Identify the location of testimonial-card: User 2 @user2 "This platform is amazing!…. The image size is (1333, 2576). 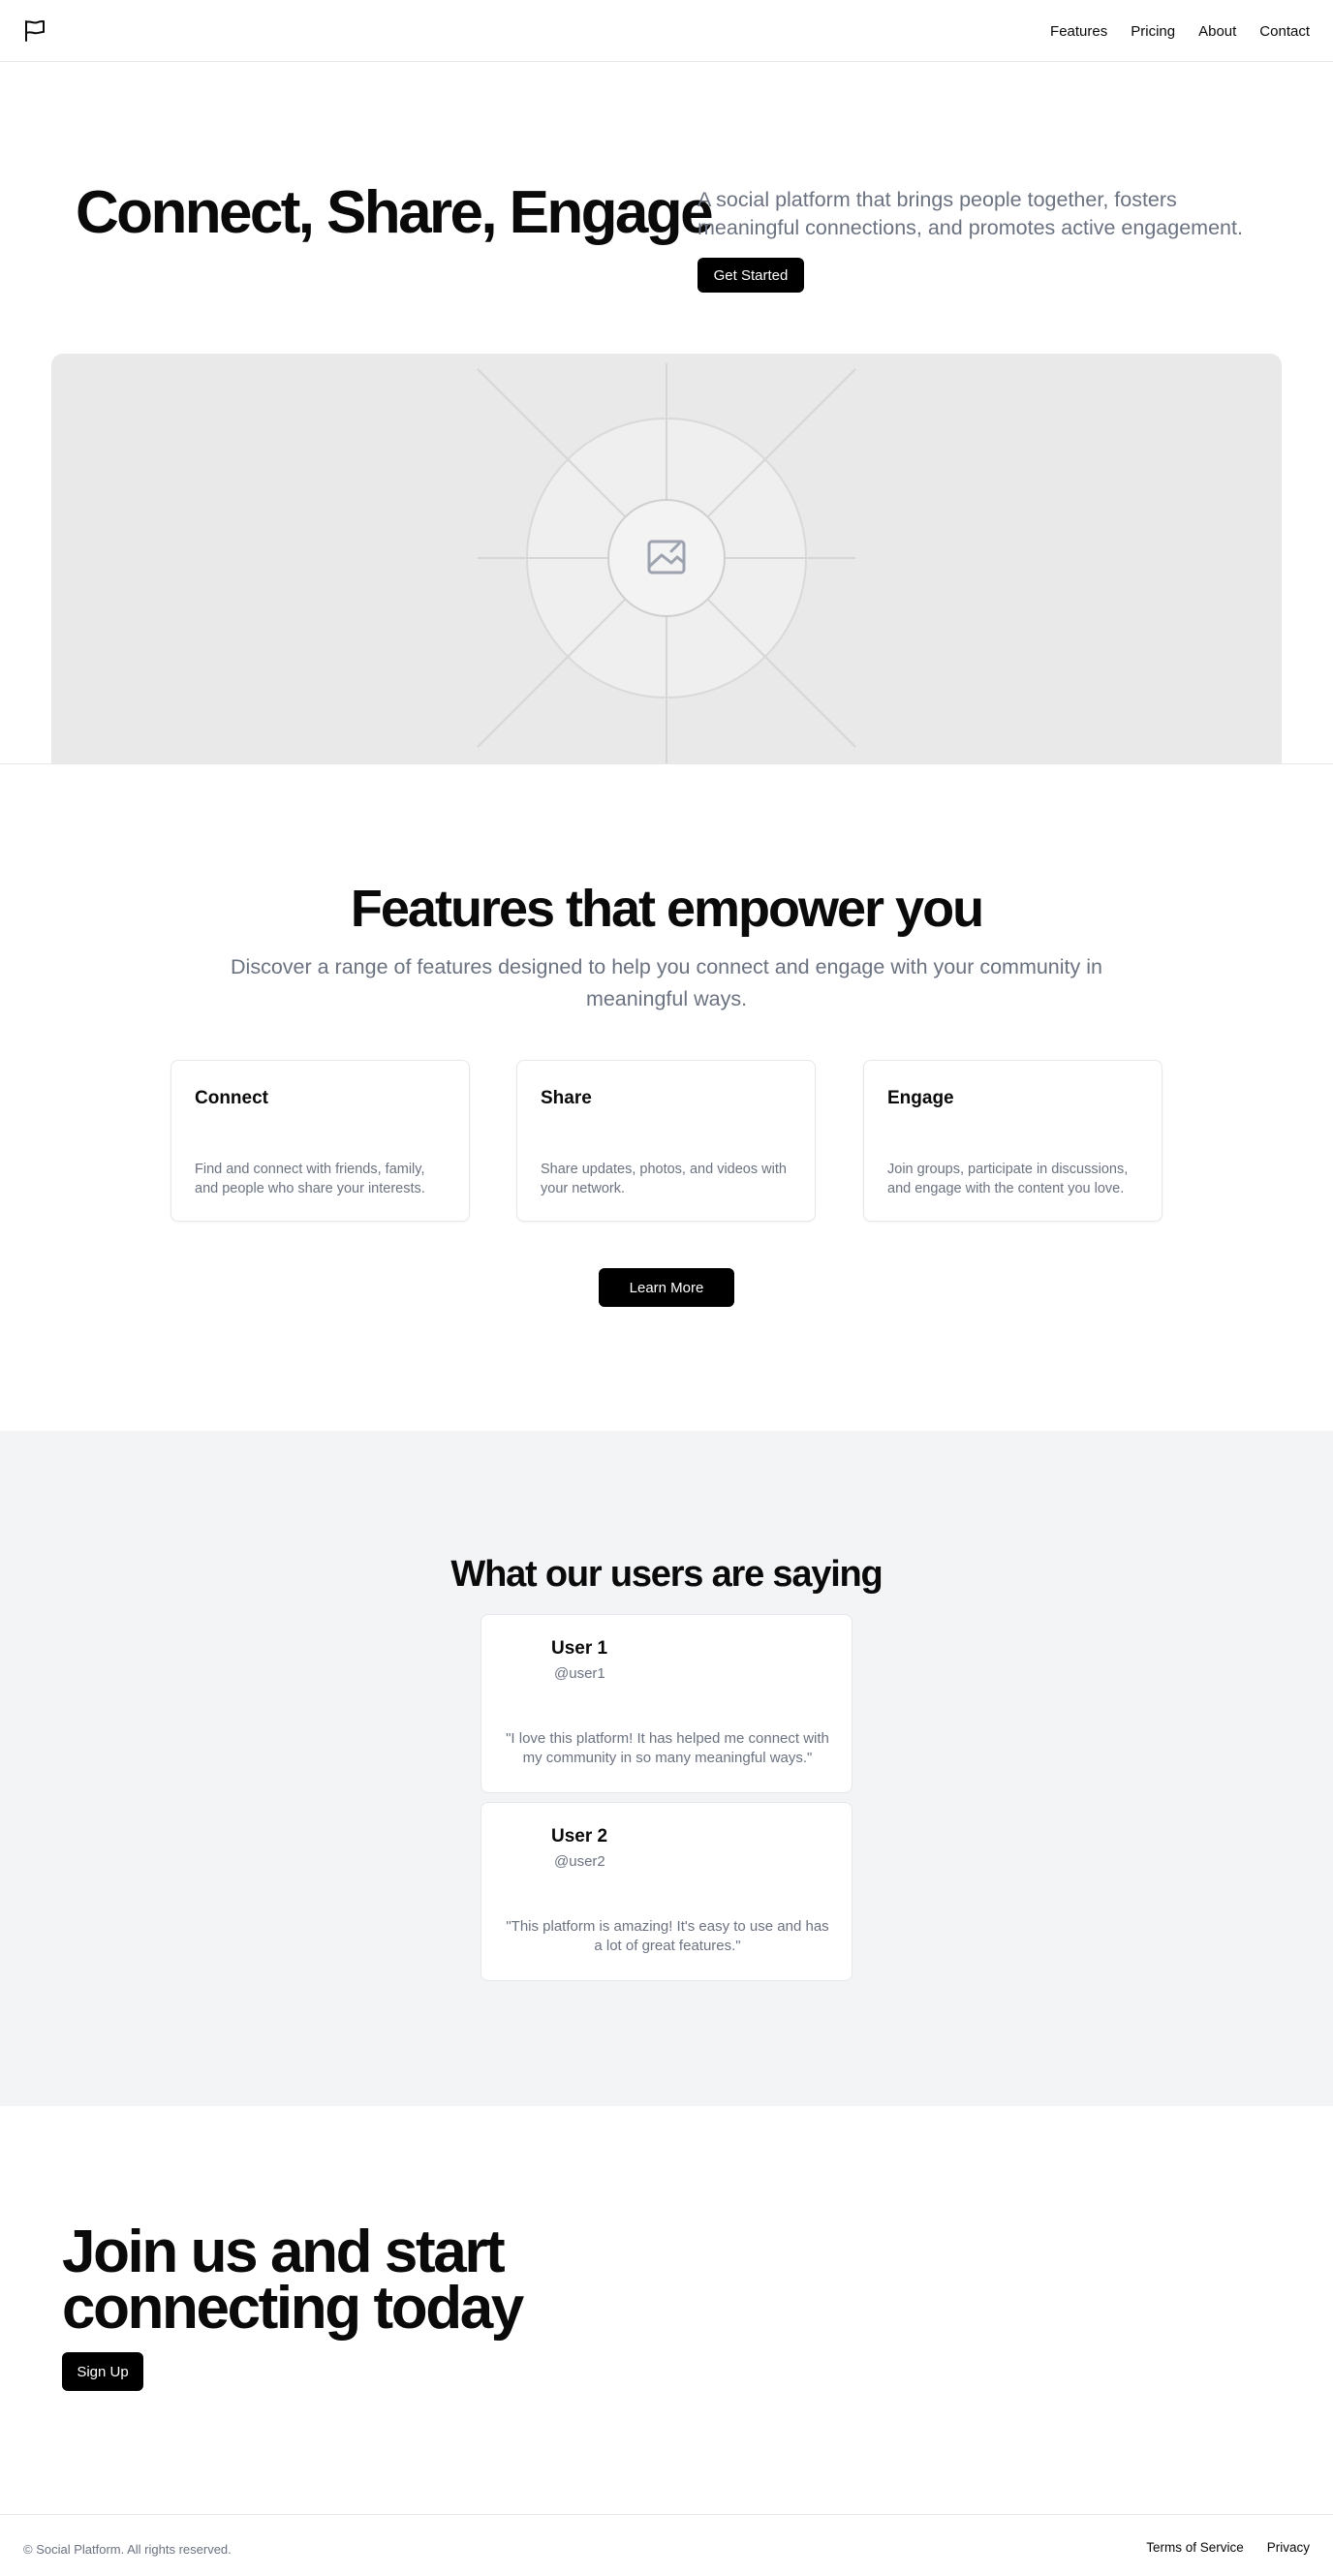
(666, 1891).